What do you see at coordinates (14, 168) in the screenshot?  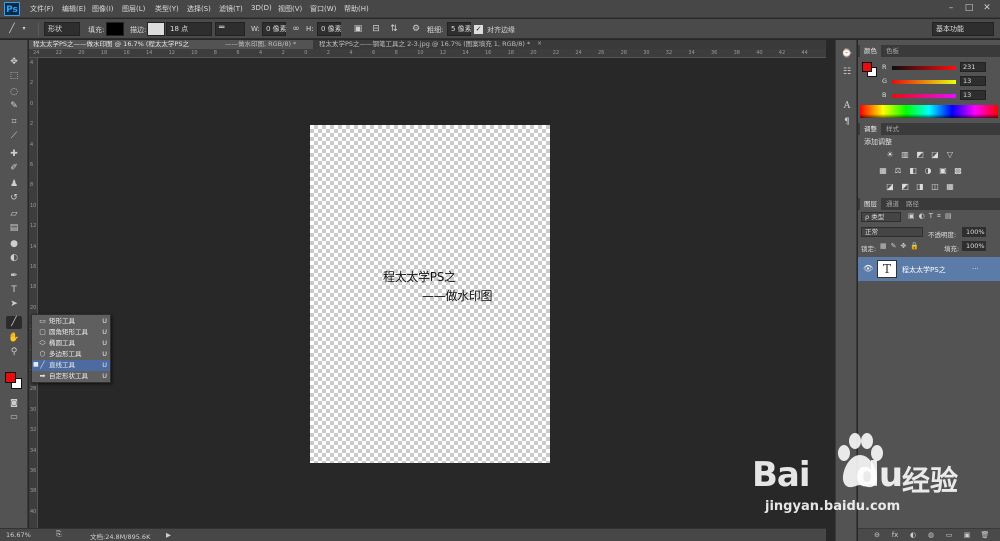 I see `brush-tool: ✐` at bounding box center [14, 168].